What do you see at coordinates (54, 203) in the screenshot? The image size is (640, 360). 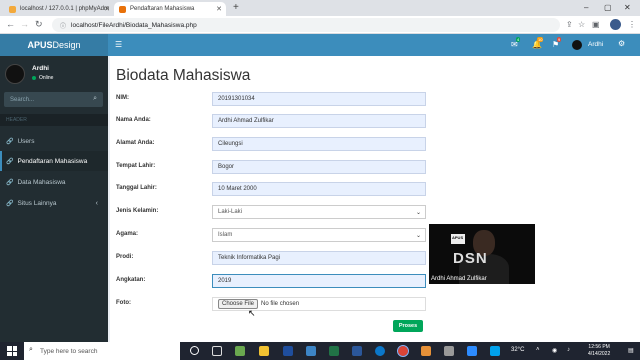 I see `sidebar-item-situs-lainnya: 🔗 Situs Lainnya ‹` at bounding box center [54, 203].